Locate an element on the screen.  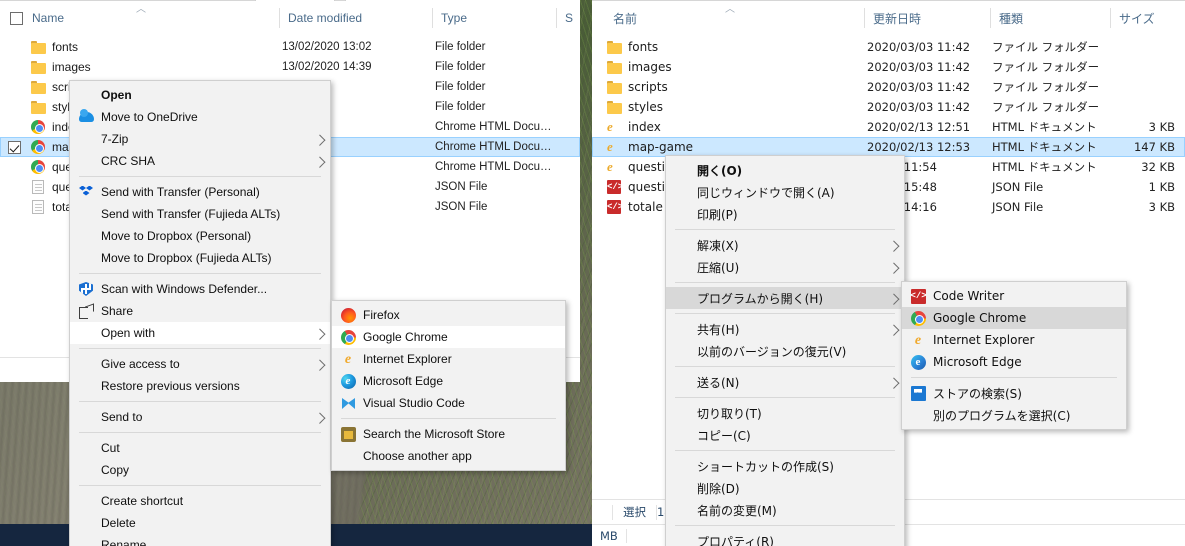
menu-item: Move to Dropbox (Fujieda ALTs) is located at coordinates (200, 258).